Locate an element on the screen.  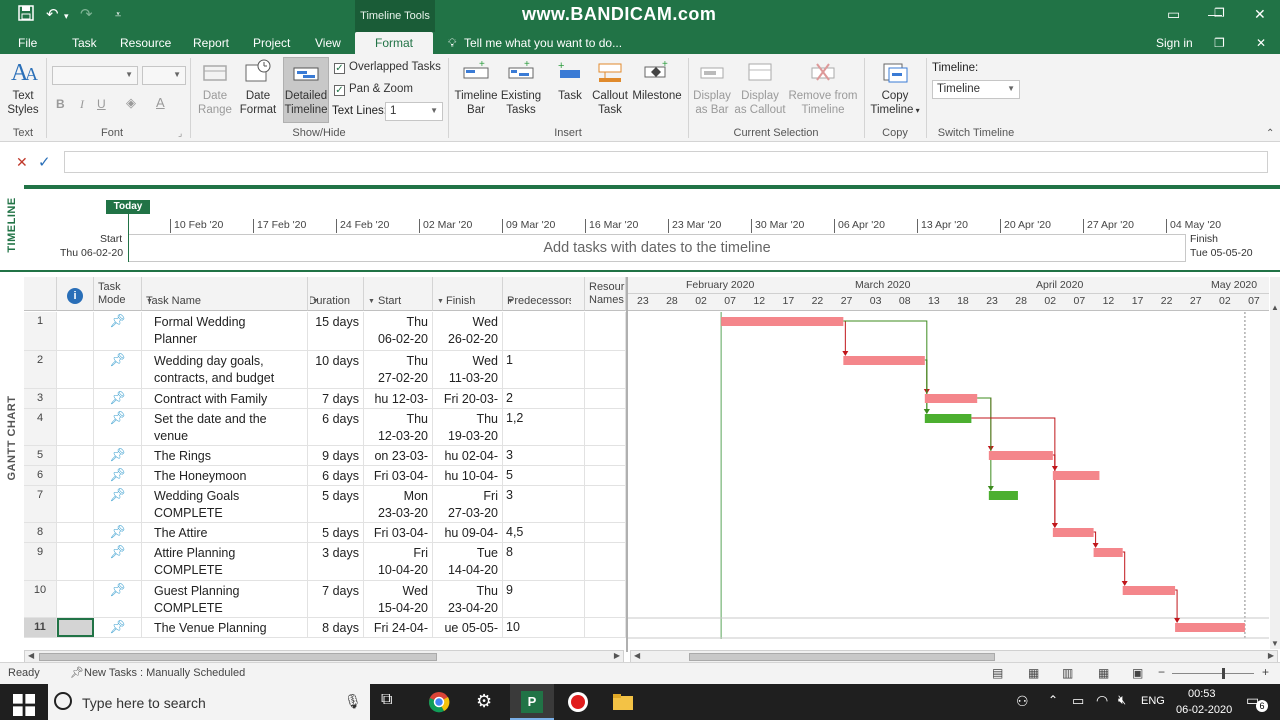
start-cell: Fri 24-04-20 is located at coordinates (398, 627).